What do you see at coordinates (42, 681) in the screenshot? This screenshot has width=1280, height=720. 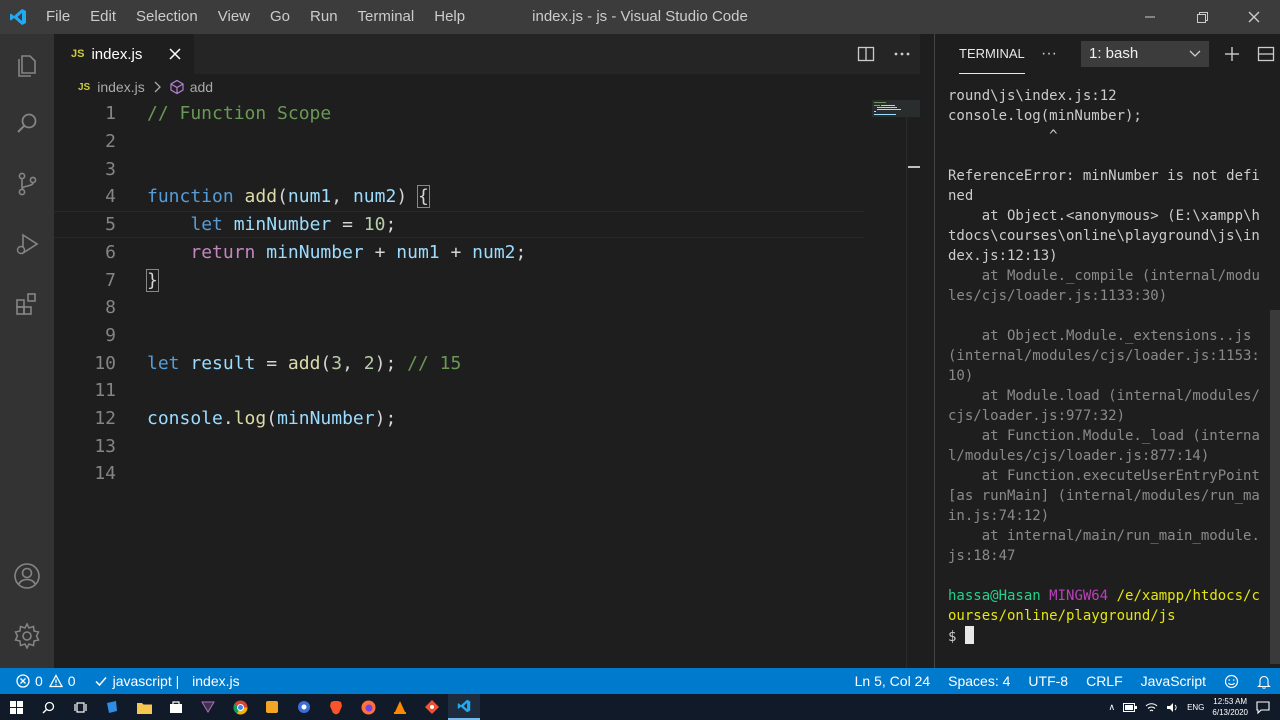 I see `problems-indicator: 0 0` at bounding box center [42, 681].